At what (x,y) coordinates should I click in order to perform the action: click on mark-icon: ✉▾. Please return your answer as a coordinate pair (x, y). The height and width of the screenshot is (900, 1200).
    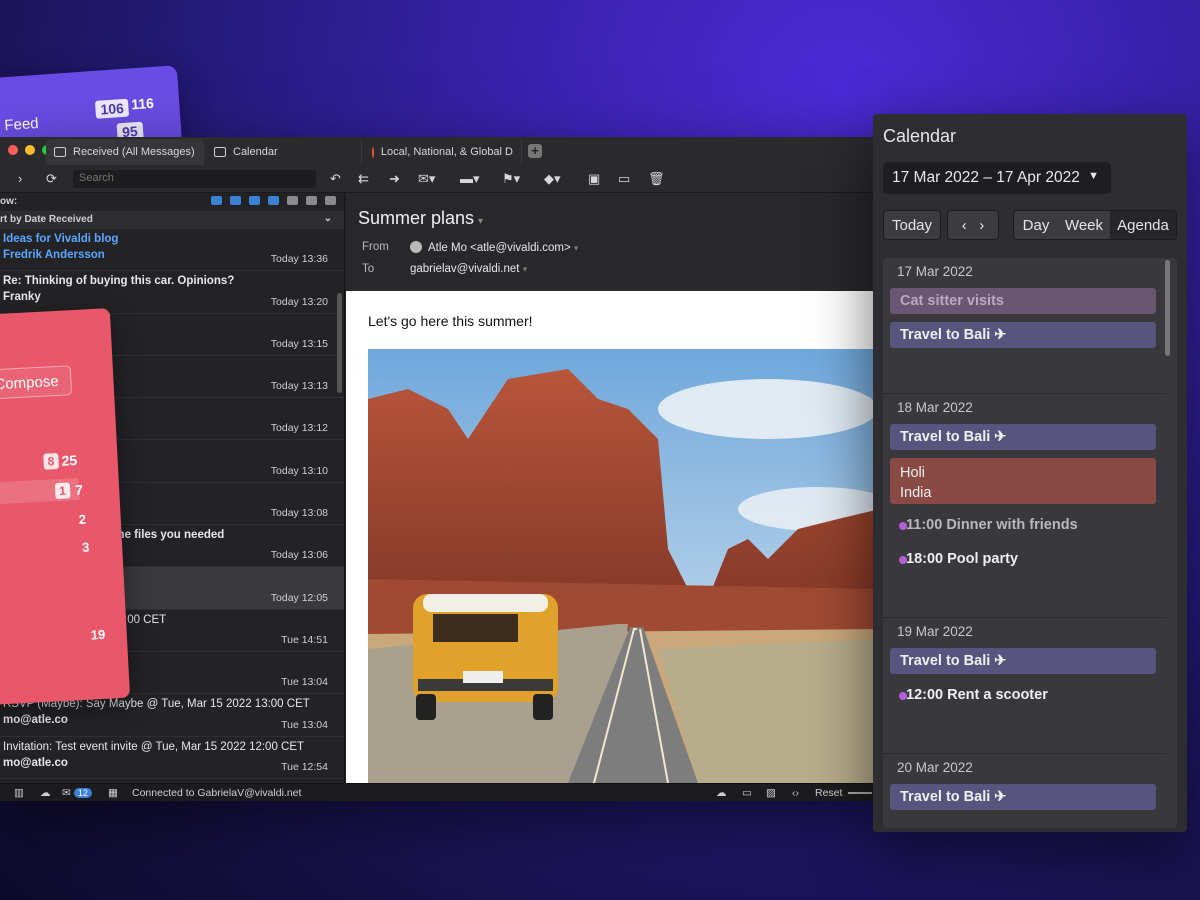
    Looking at the image, I should click on (426, 179).